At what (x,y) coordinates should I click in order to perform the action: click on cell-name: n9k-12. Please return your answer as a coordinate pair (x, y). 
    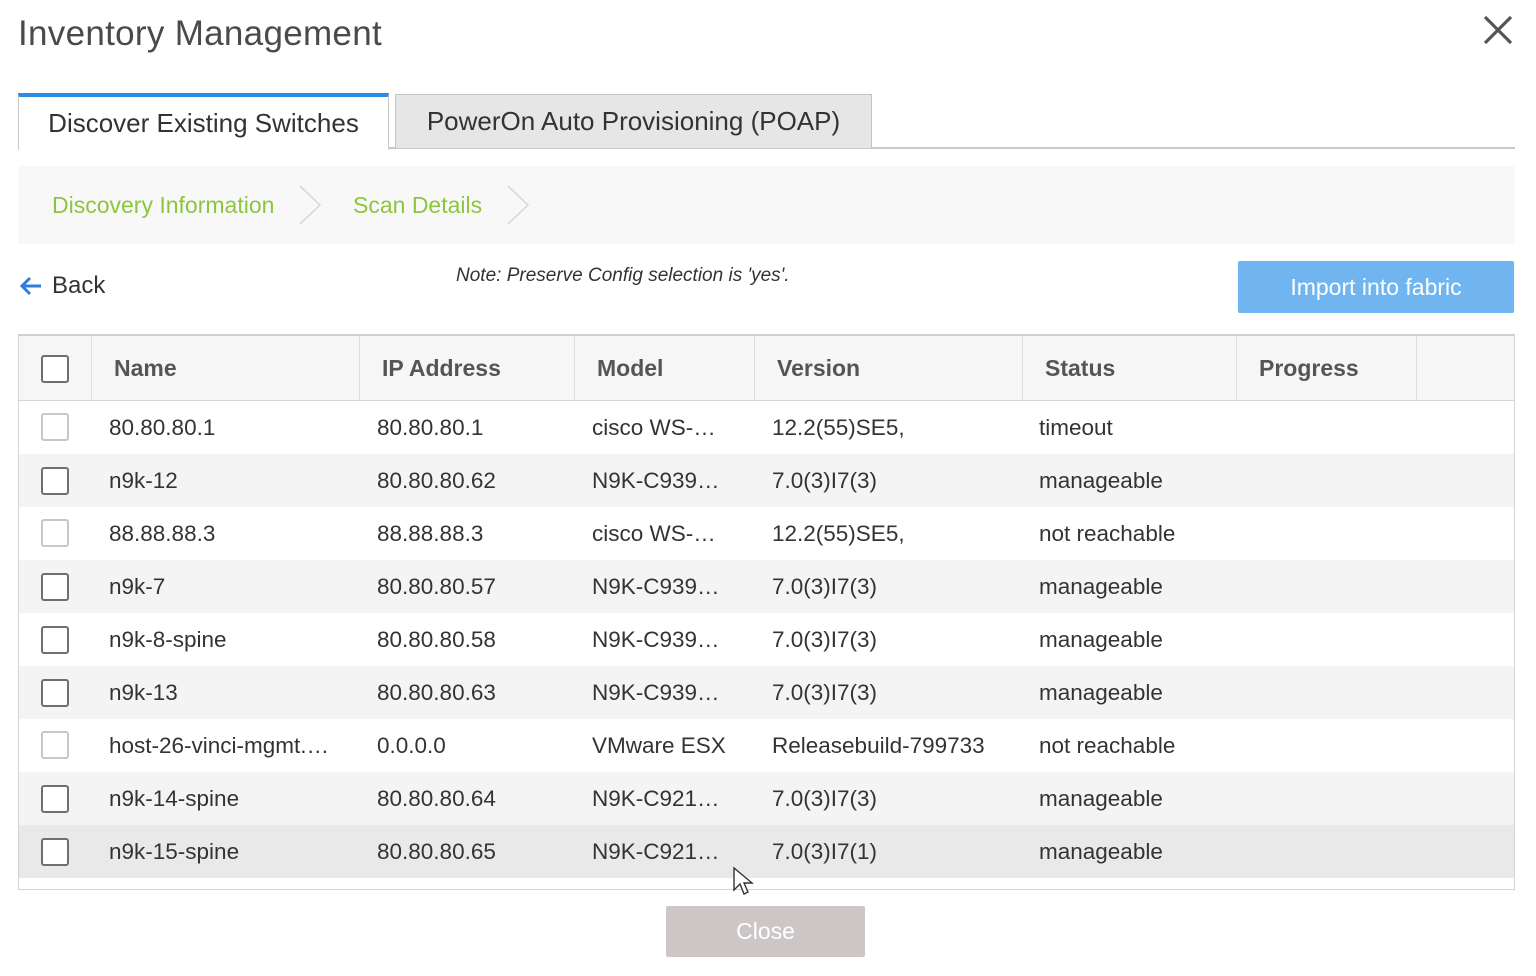
    Looking at the image, I should click on (143, 480).